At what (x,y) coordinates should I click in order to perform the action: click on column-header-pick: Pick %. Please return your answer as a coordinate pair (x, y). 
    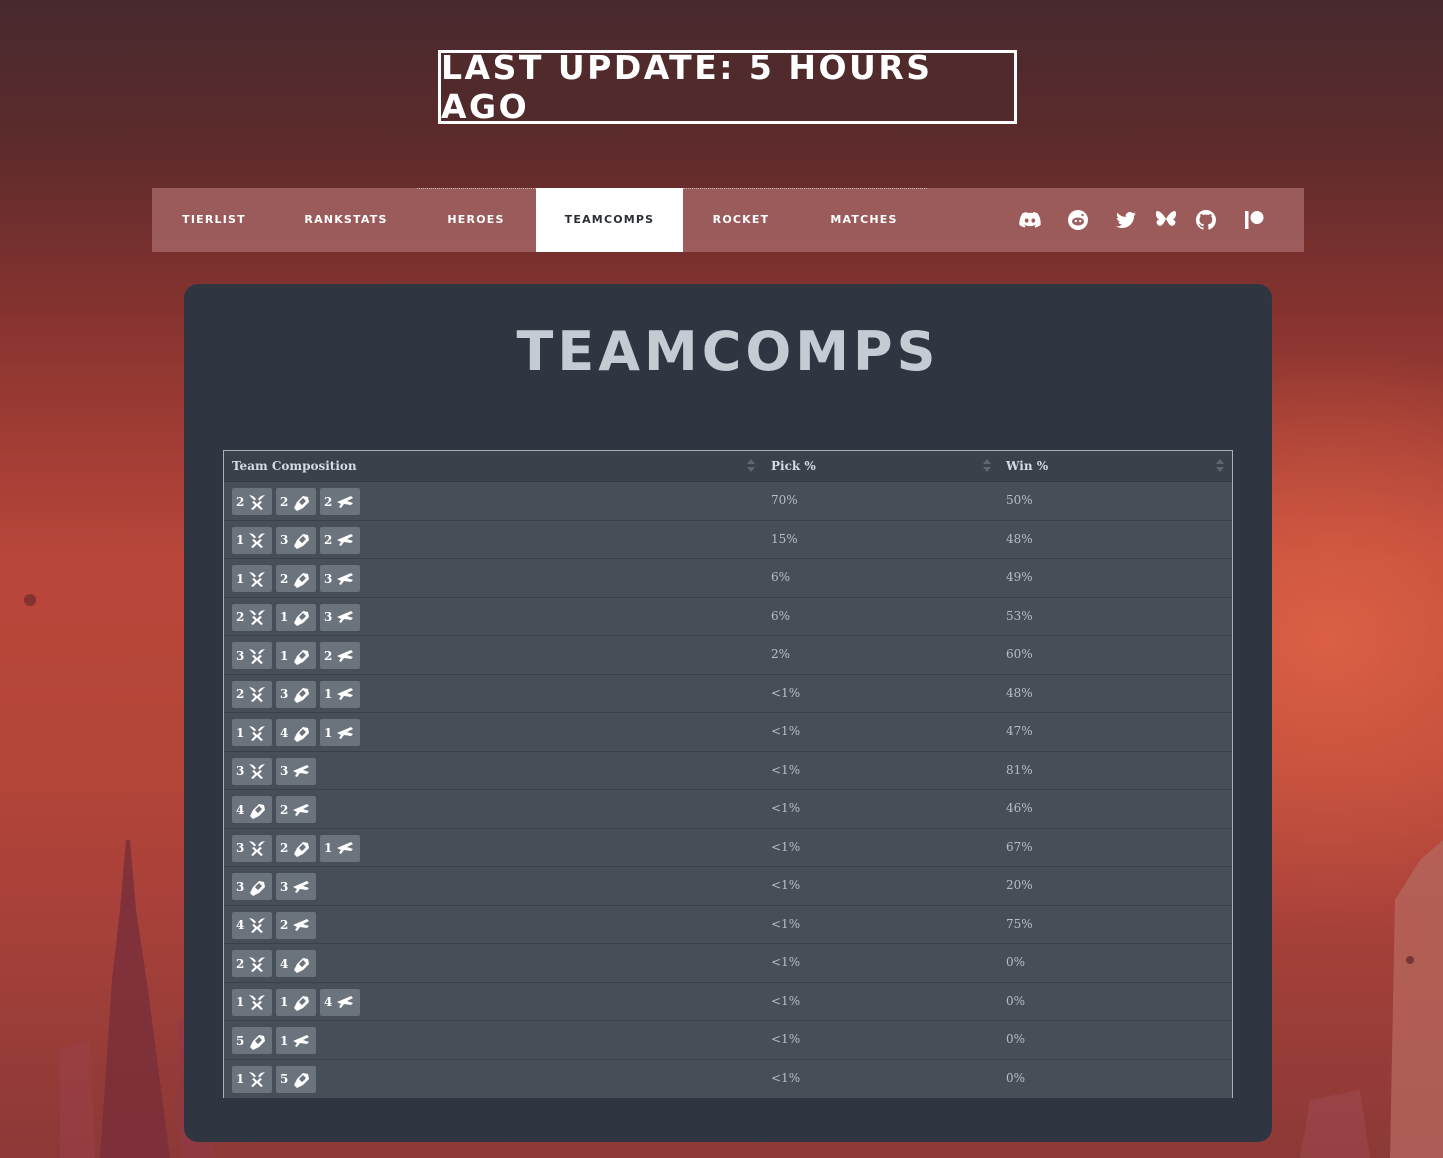
    Looking at the image, I should click on (793, 466).